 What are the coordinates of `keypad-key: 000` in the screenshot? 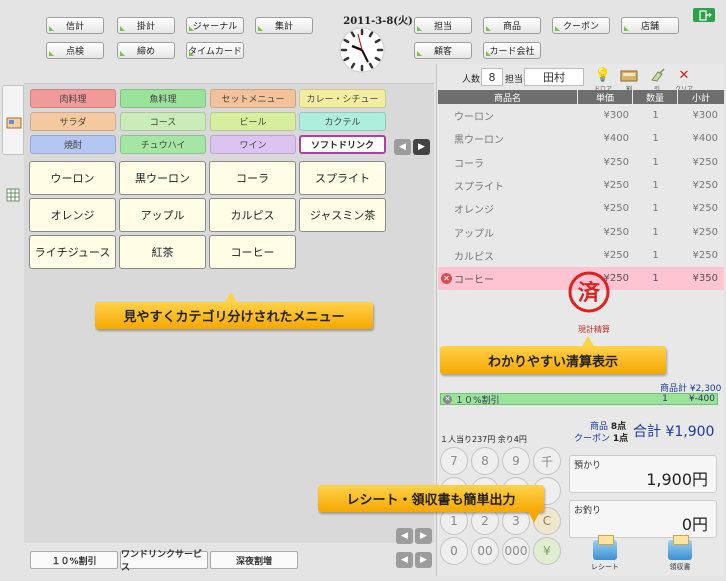 It's located at (516, 551).